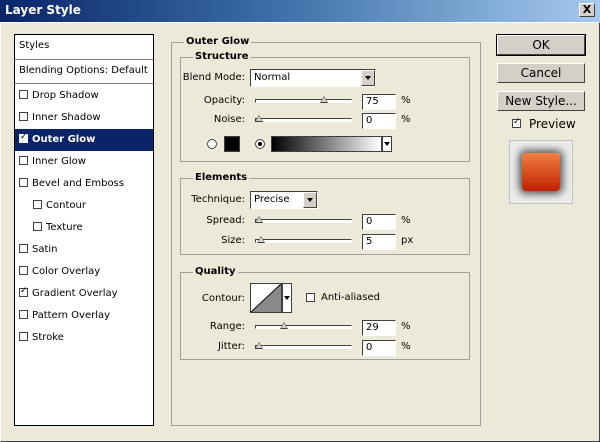 This screenshot has height=442, width=600. What do you see at coordinates (215, 271) in the screenshot?
I see `quality-title: Quality` at bounding box center [215, 271].